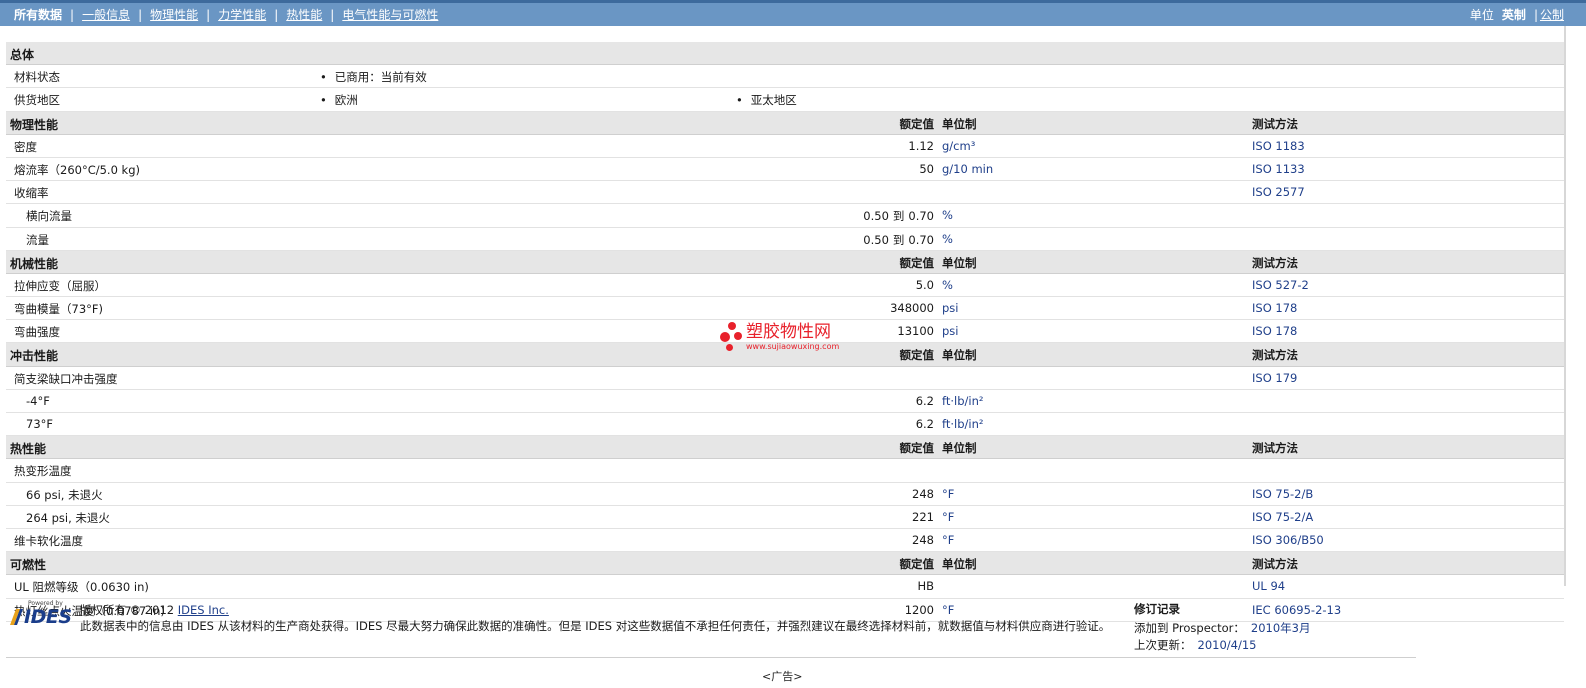 The height and width of the screenshot is (688, 1586). What do you see at coordinates (711, 657) in the screenshot?
I see `footer-divider` at bounding box center [711, 657].